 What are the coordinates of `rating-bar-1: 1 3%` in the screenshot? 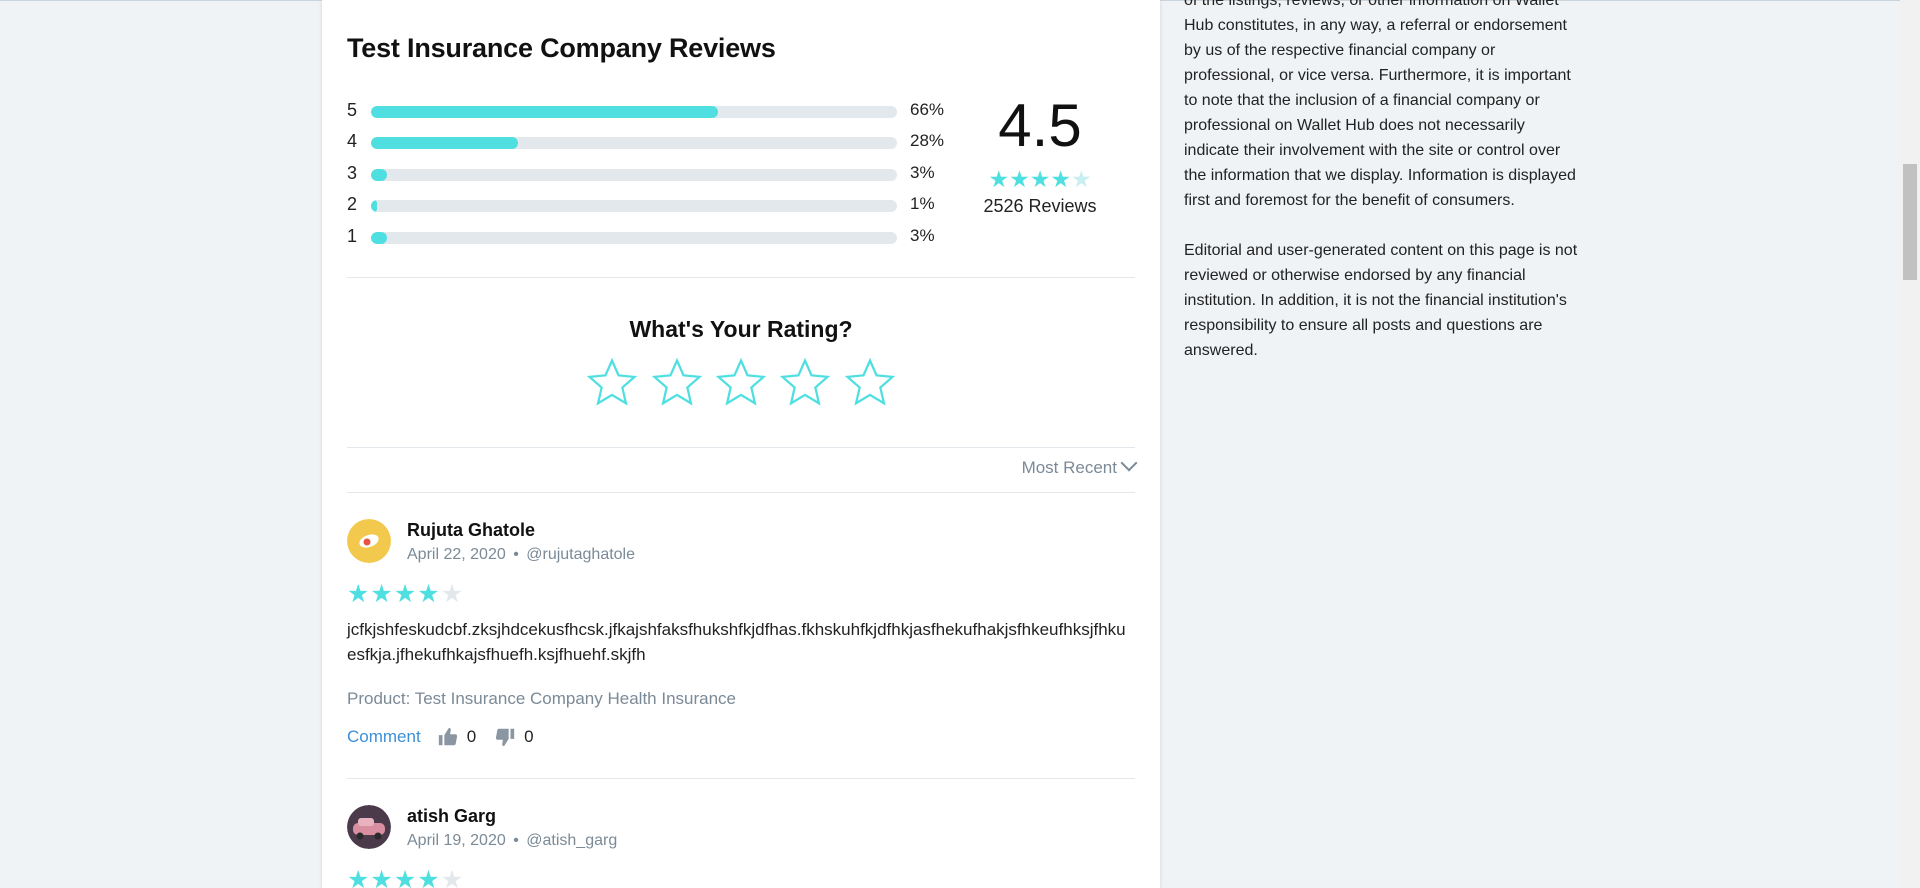 It's located at (662, 237).